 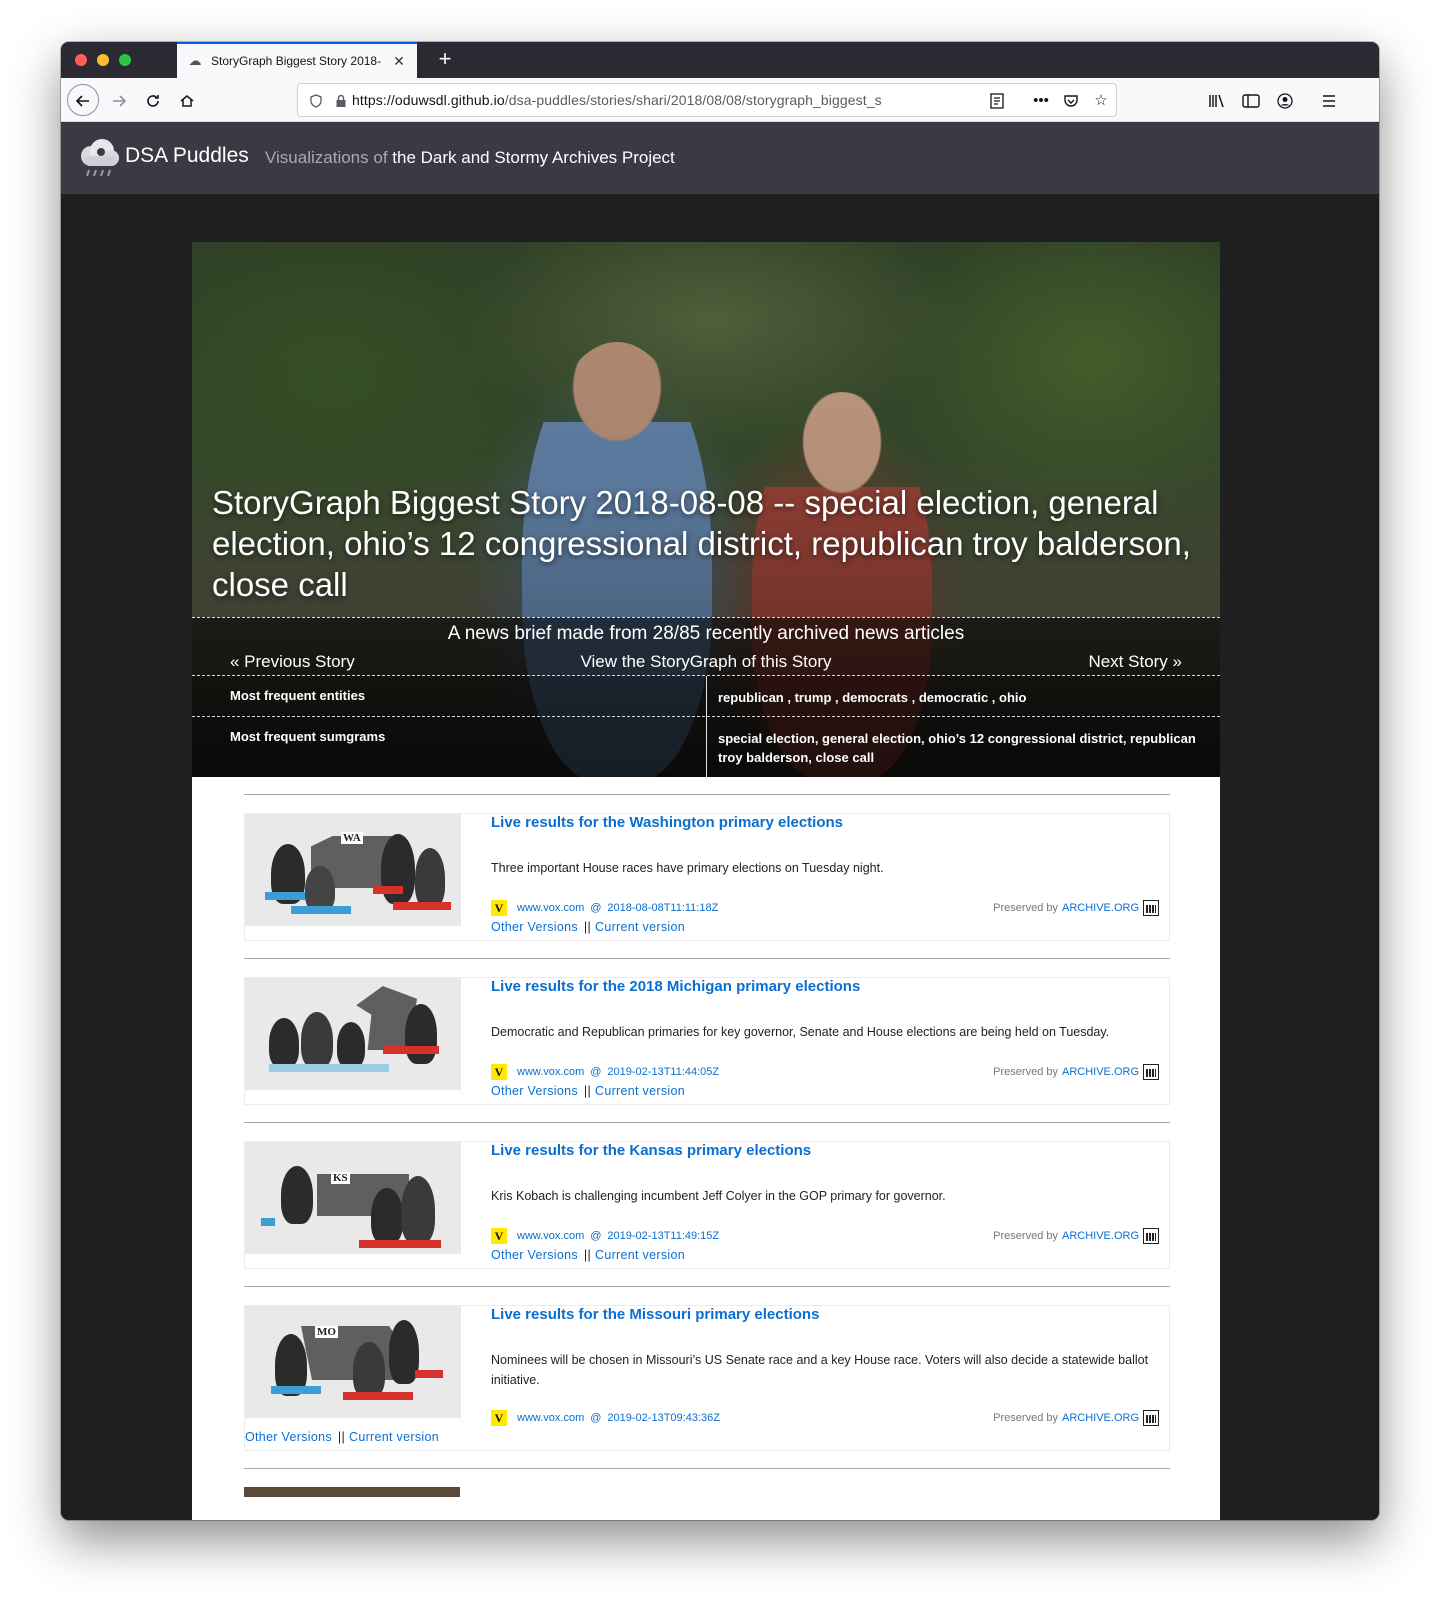 What do you see at coordinates (1217, 100) in the screenshot?
I see `library-icon` at bounding box center [1217, 100].